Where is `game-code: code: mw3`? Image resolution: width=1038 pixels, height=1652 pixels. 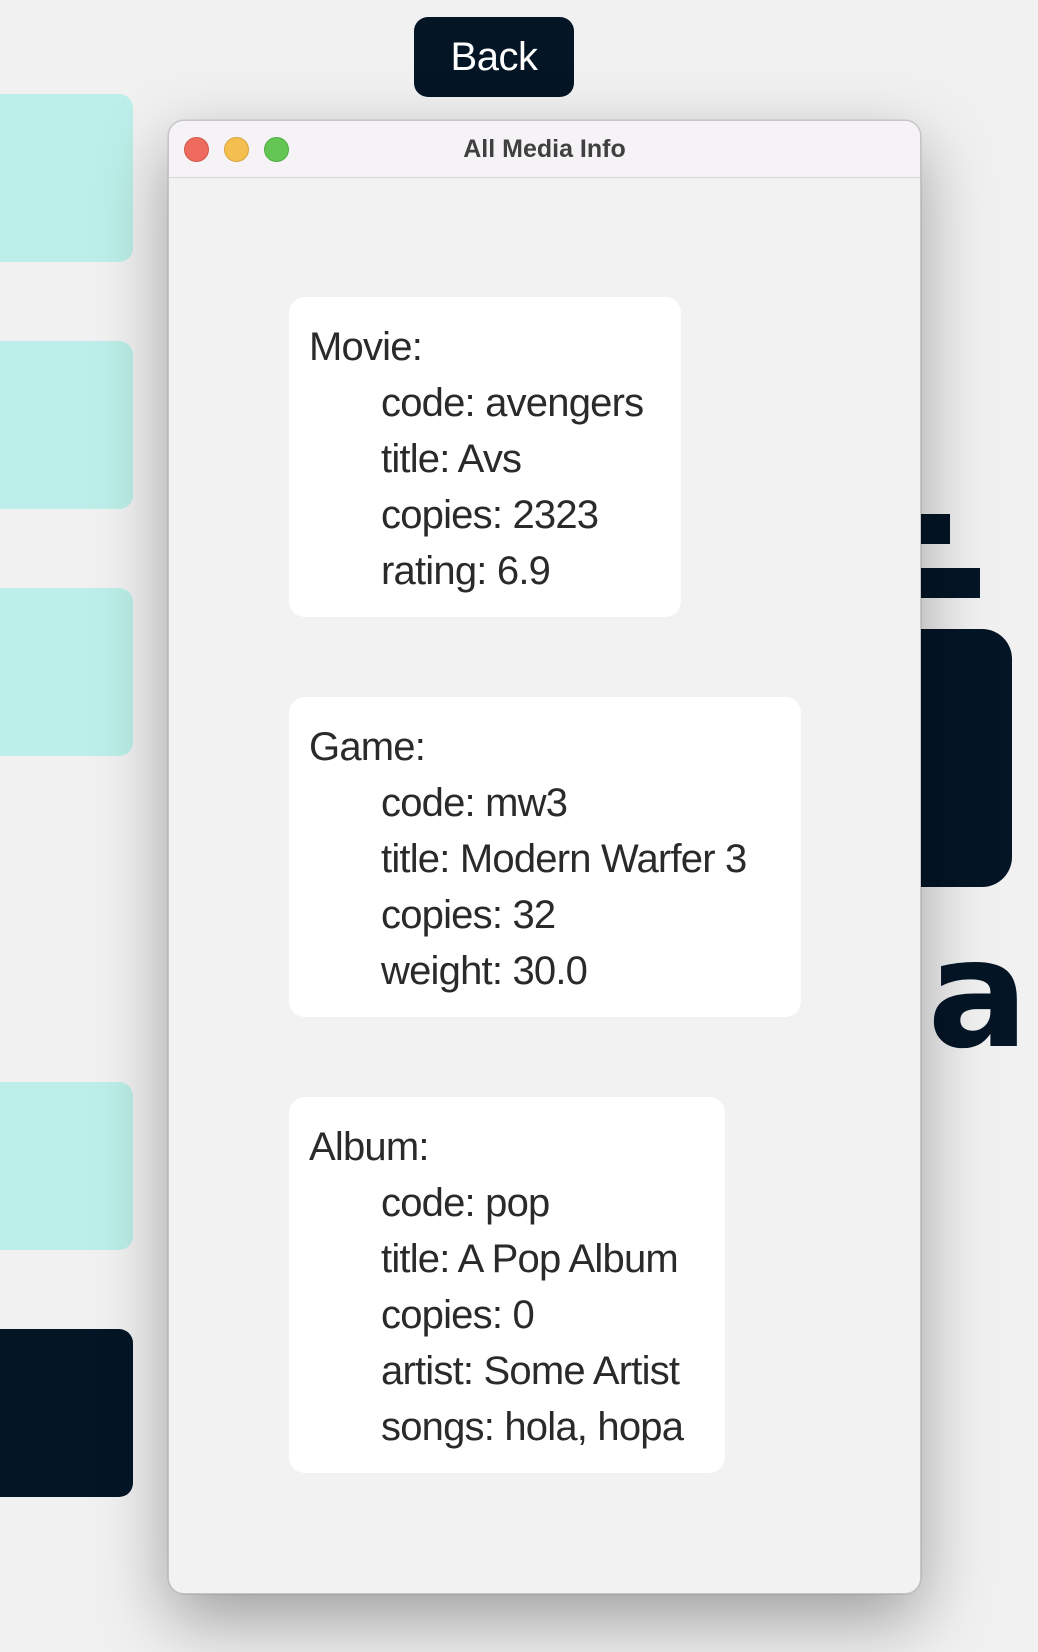
game-code: code: mw3 is located at coordinates (474, 803).